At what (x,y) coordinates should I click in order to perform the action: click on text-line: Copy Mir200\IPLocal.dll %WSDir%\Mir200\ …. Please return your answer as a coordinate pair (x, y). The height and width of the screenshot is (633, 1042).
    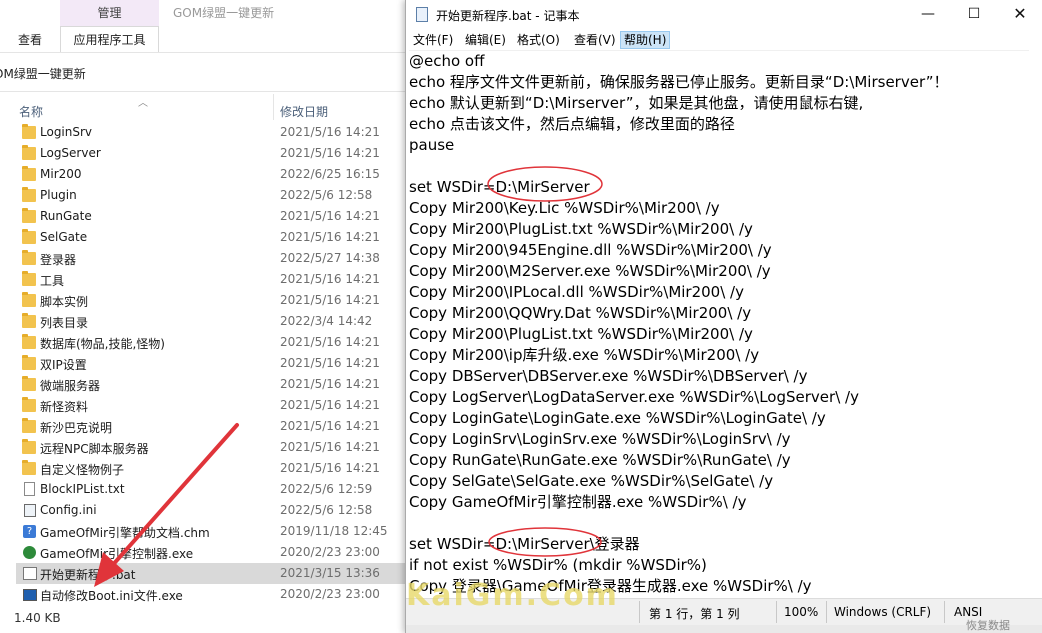
    Looking at the image, I should click on (576, 292).